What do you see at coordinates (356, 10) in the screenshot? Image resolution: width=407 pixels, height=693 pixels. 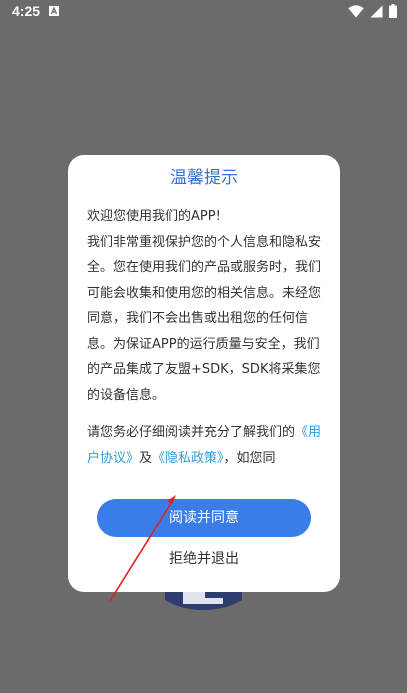 I see `wifi-icon` at bounding box center [356, 10].